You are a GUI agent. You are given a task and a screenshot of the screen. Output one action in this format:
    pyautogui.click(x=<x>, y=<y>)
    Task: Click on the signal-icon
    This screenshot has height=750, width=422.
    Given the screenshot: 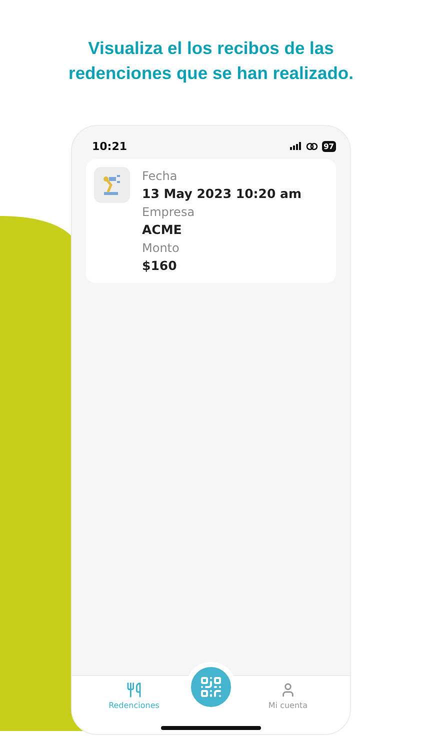 What is the action you would take?
    pyautogui.click(x=296, y=146)
    